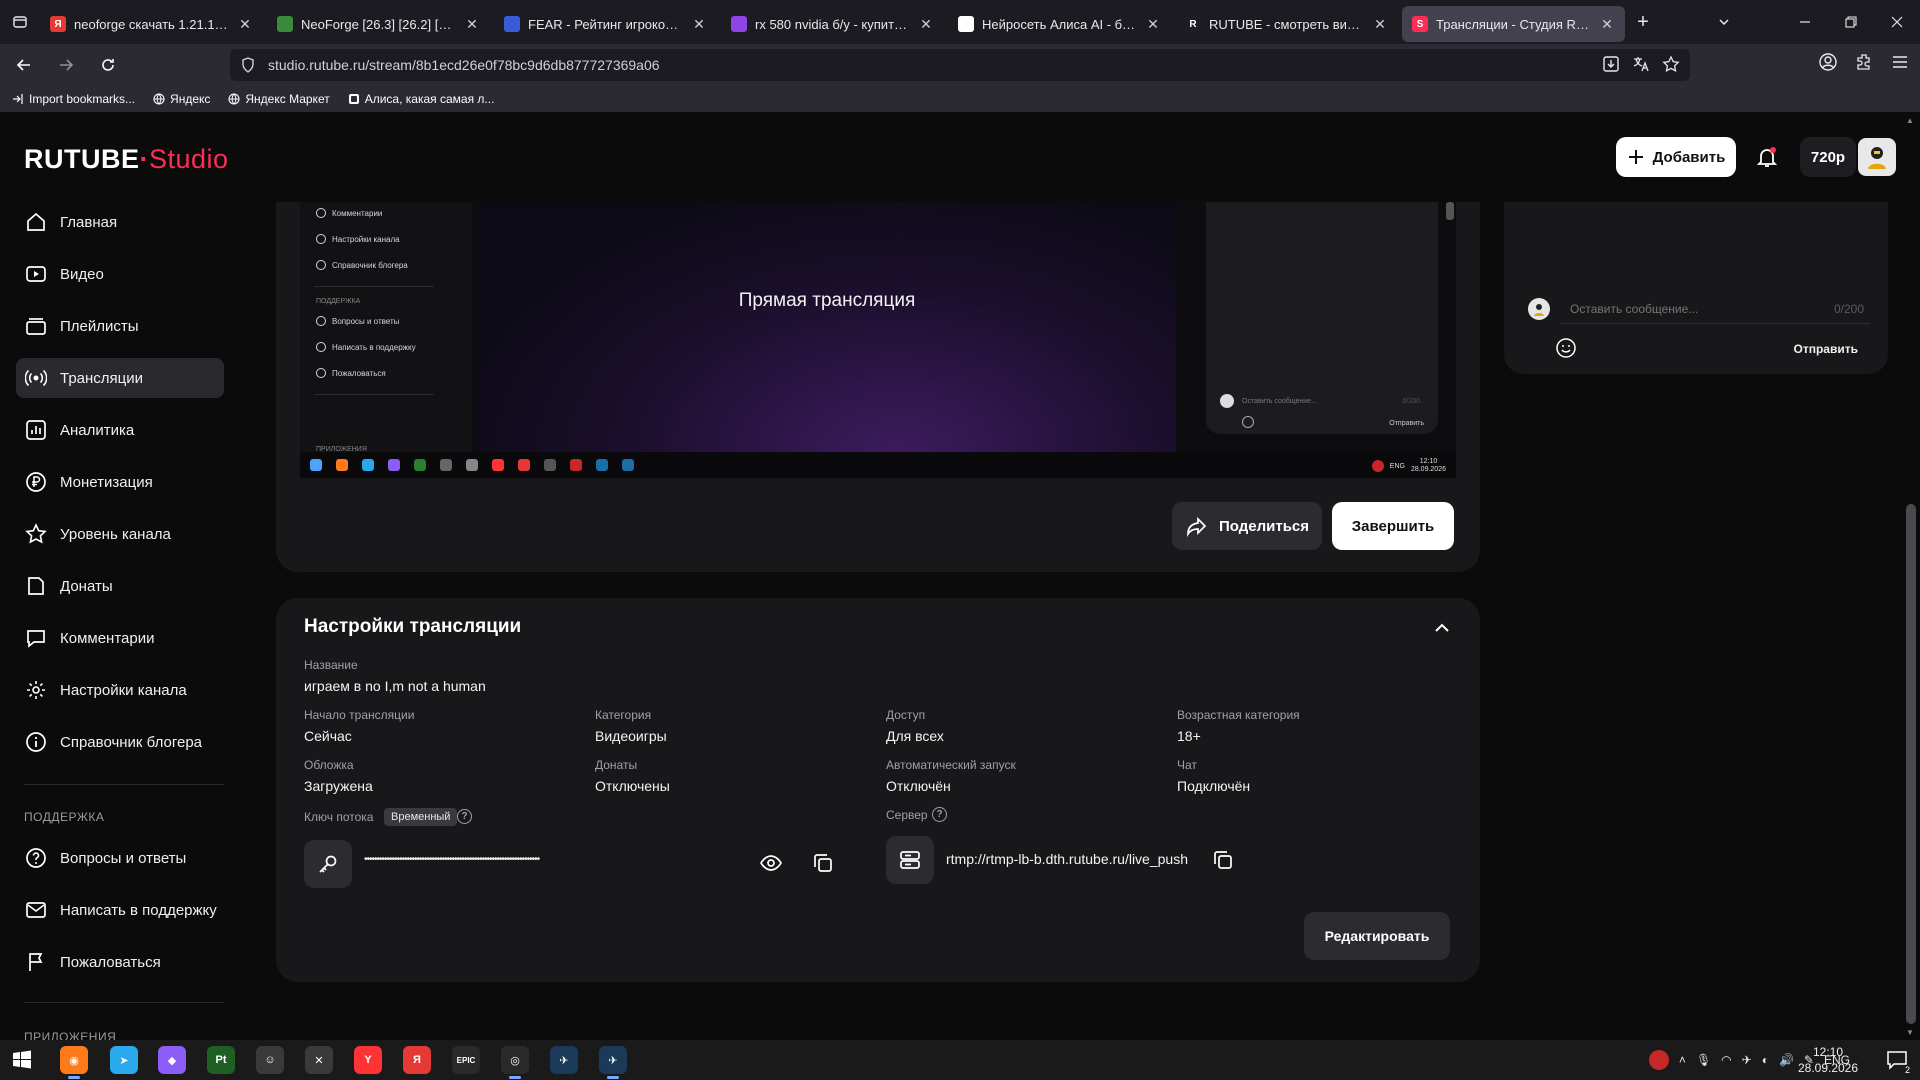  Describe the element at coordinates (279, 99) in the screenshot. I see `bookmark-yandex-market: Яндекс Маркет` at that location.